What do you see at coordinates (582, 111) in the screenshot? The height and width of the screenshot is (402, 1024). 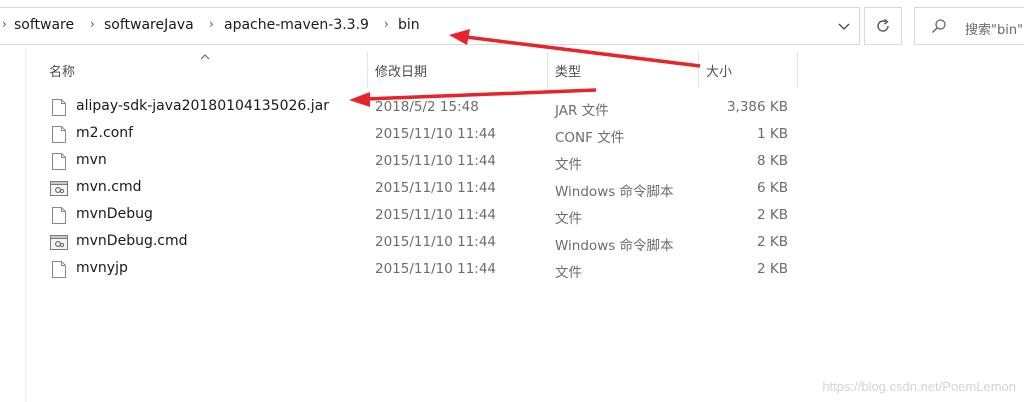 I see `file-type: JAR 文件` at bounding box center [582, 111].